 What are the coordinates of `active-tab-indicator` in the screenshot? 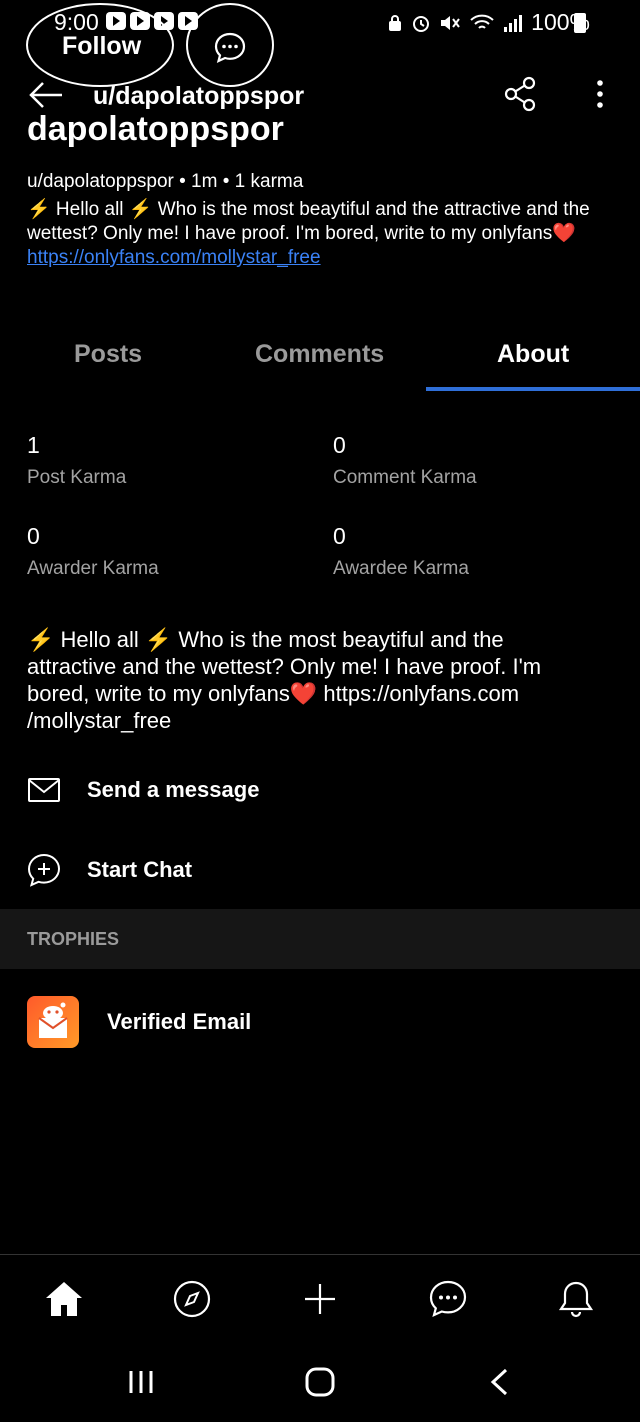 It's located at (533, 389).